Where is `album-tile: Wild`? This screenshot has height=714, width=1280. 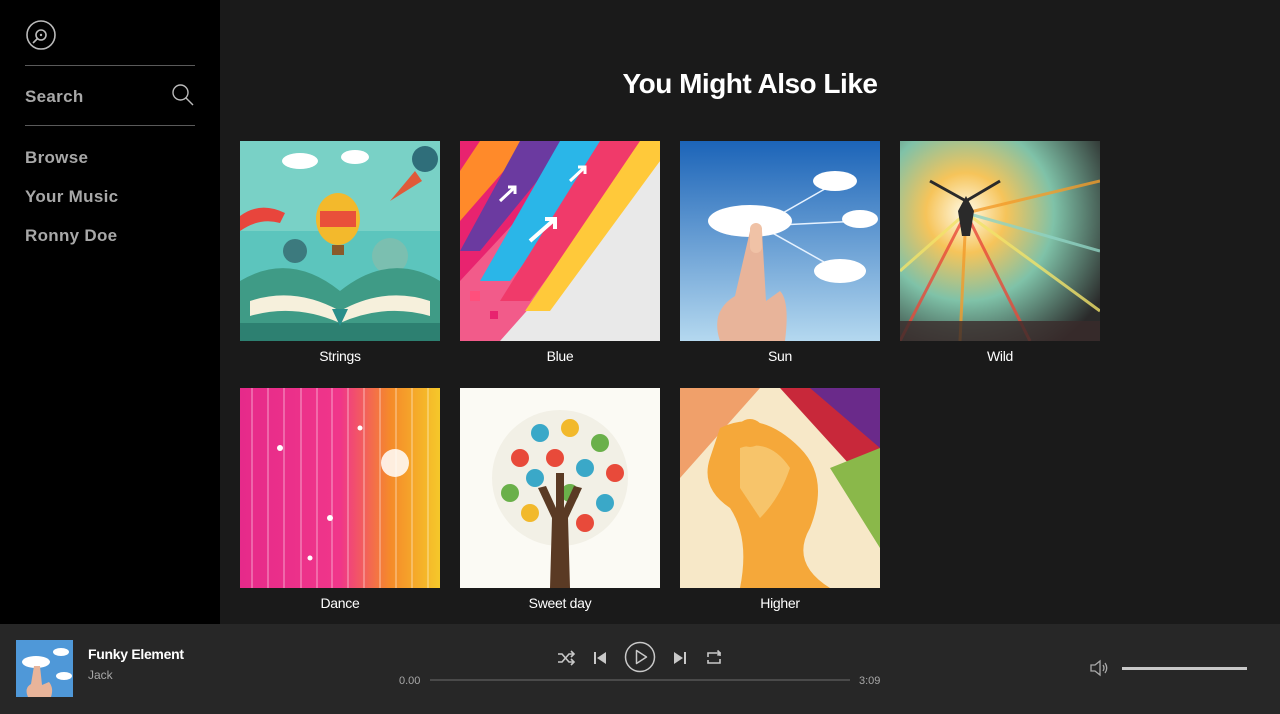
album-tile: Wild is located at coordinates (1000, 252).